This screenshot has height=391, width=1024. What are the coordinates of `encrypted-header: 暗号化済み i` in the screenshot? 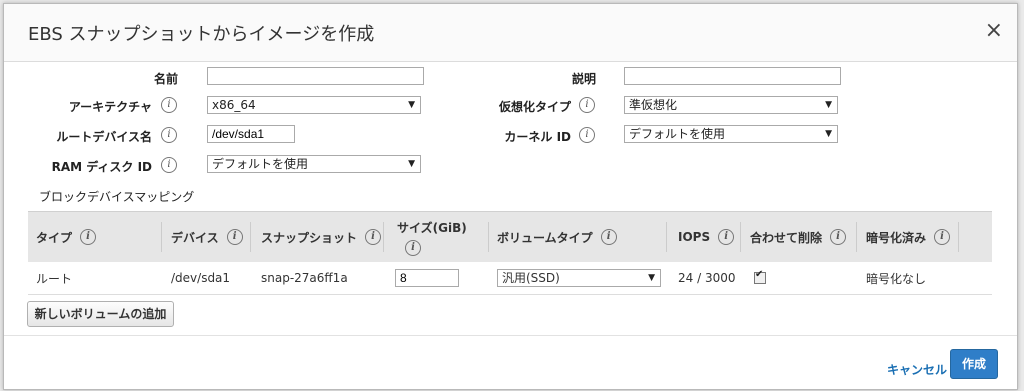 It's located at (908, 237).